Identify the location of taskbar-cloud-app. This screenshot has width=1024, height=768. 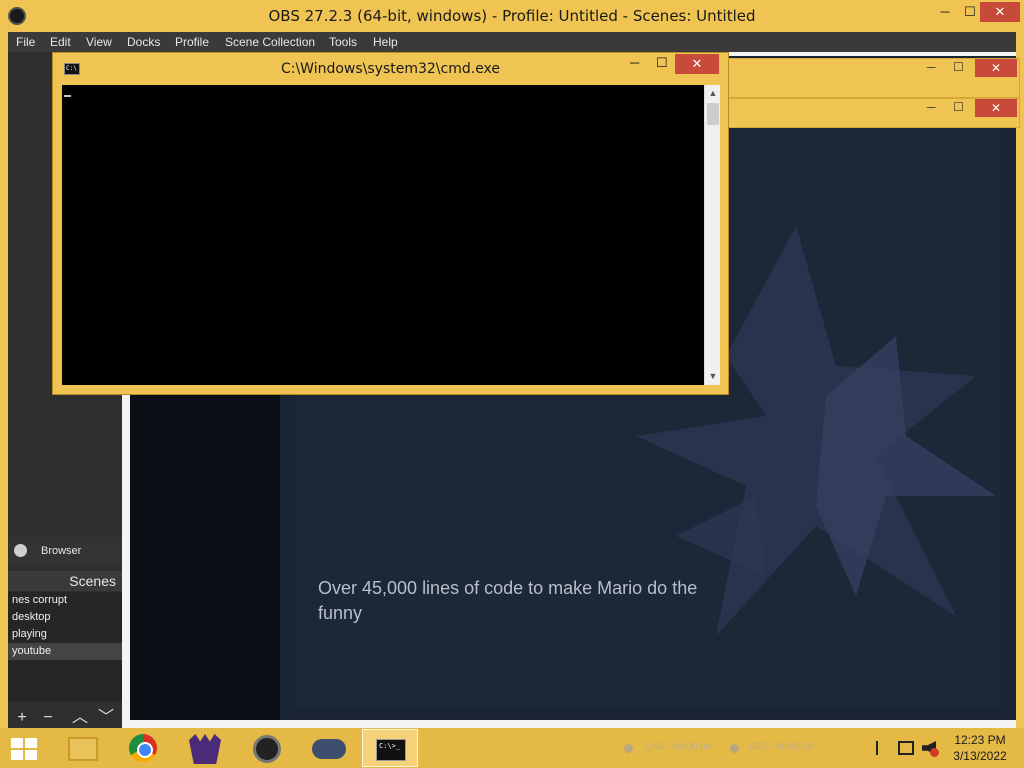
(328, 748).